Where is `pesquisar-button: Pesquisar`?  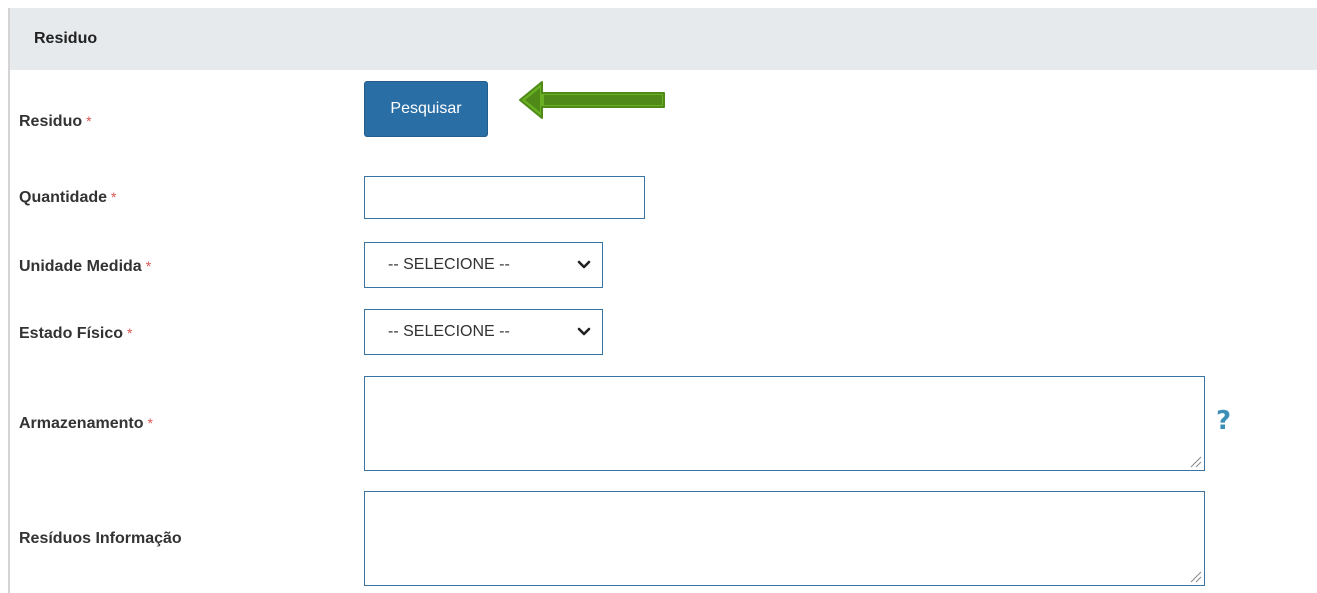 pesquisar-button: Pesquisar is located at coordinates (426, 109).